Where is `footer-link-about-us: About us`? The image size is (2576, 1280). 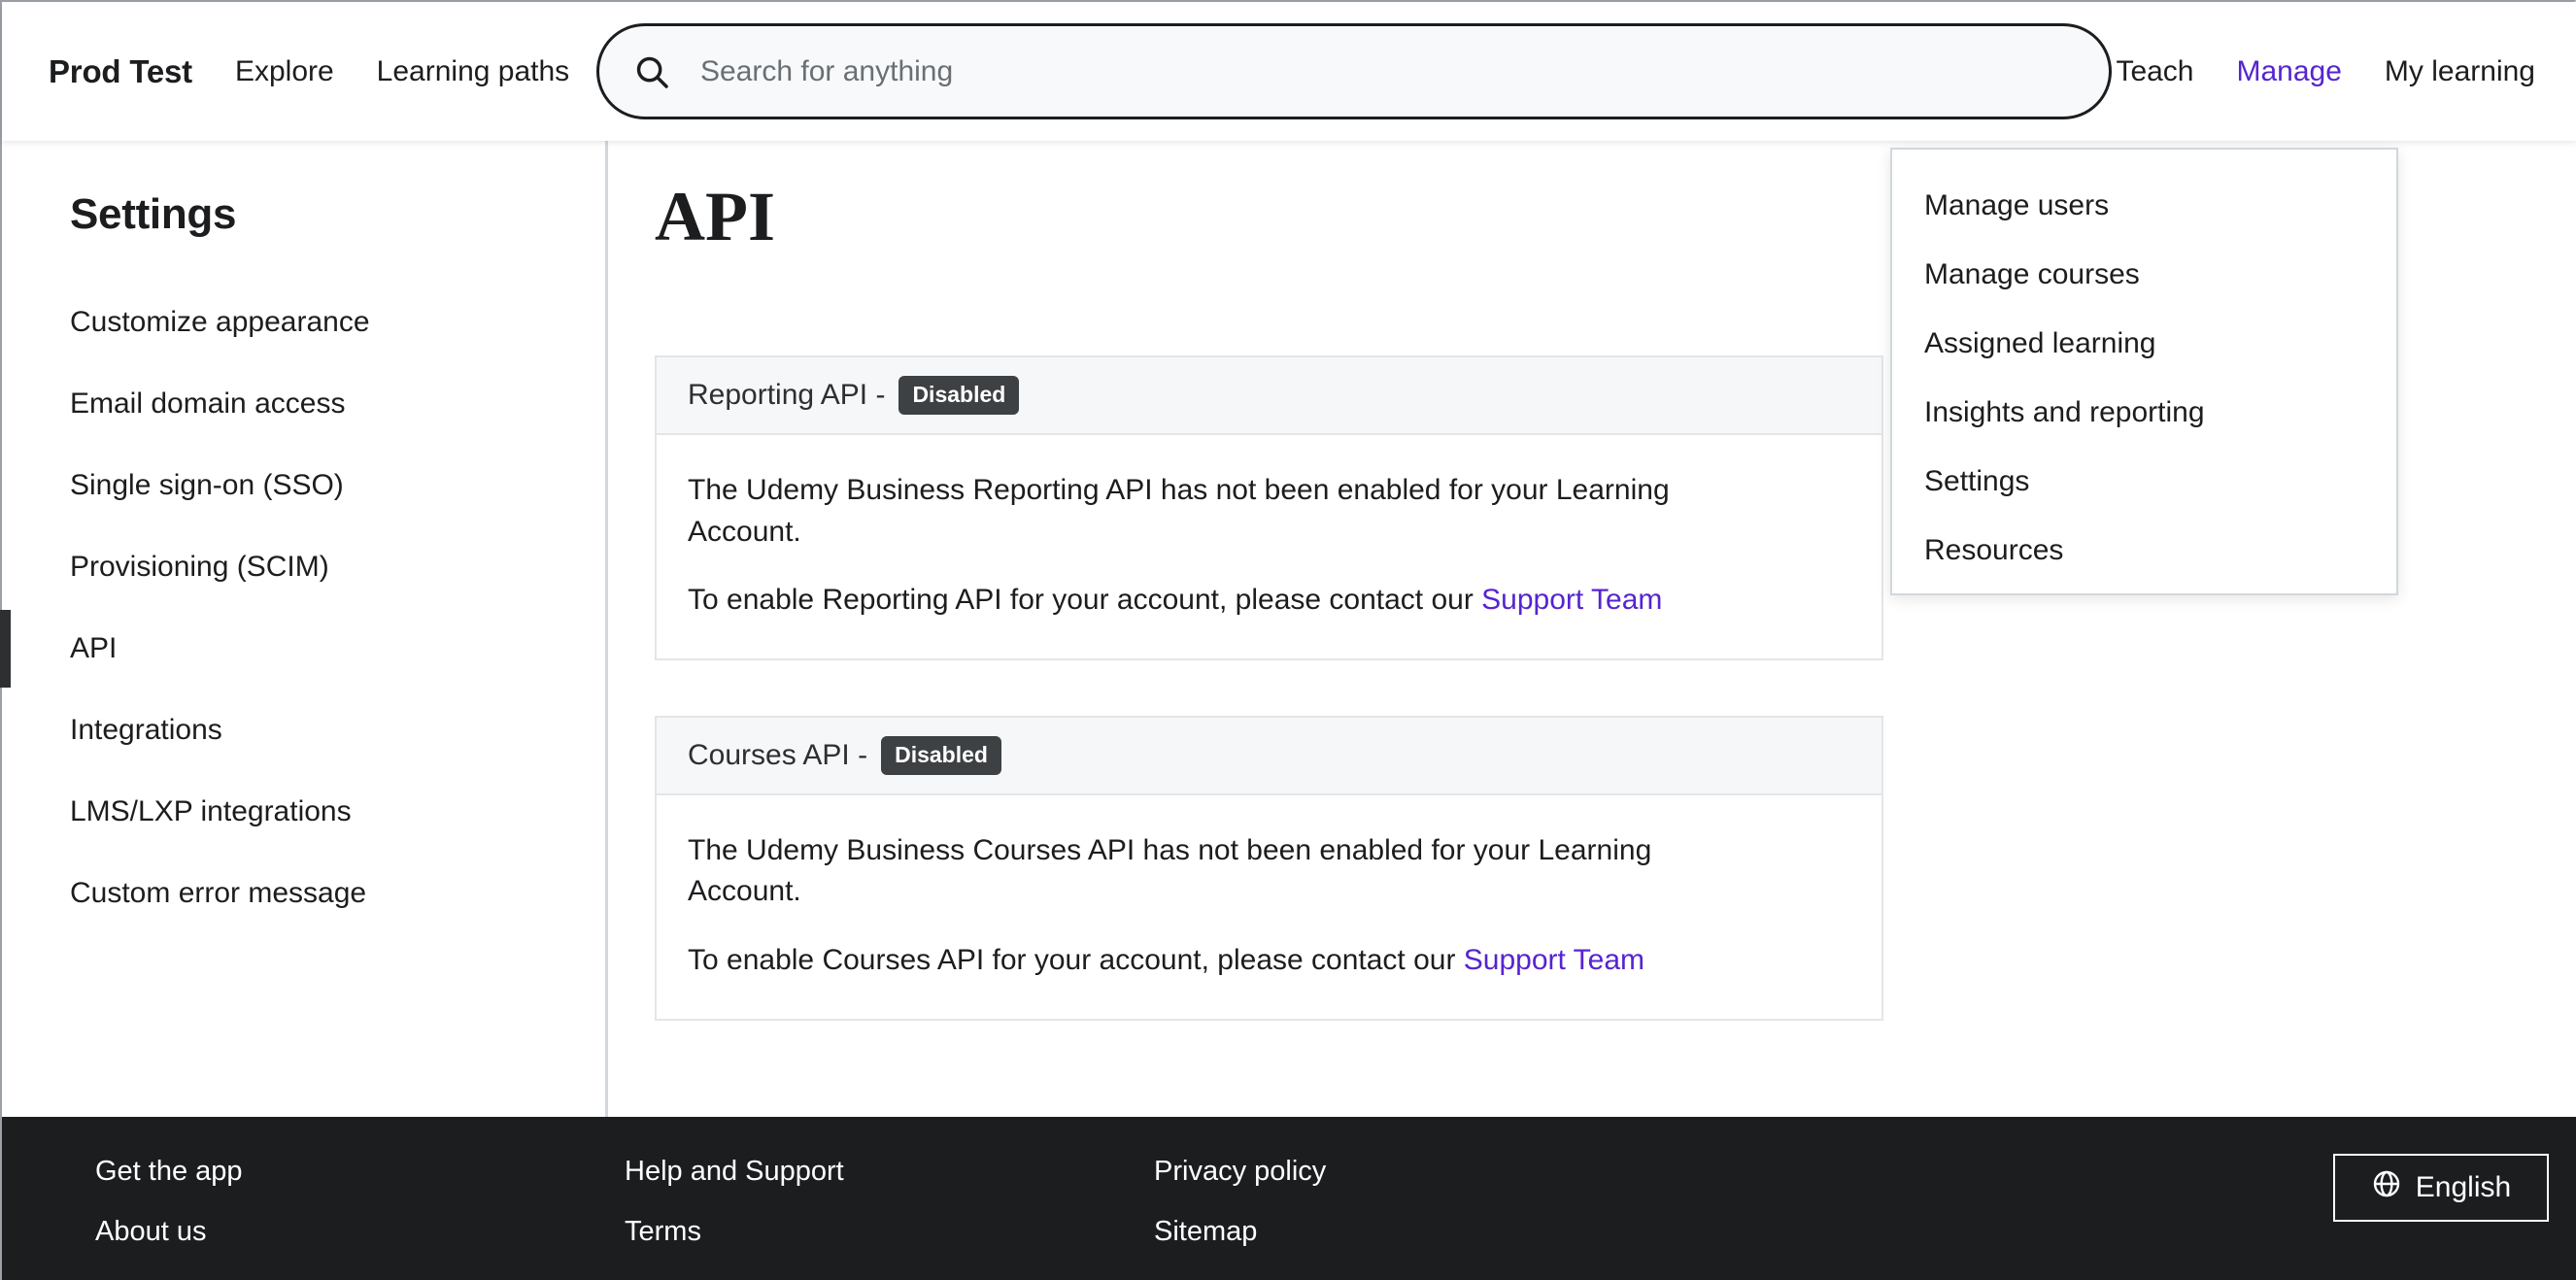
footer-link-about-us: About us is located at coordinates (360, 1232).